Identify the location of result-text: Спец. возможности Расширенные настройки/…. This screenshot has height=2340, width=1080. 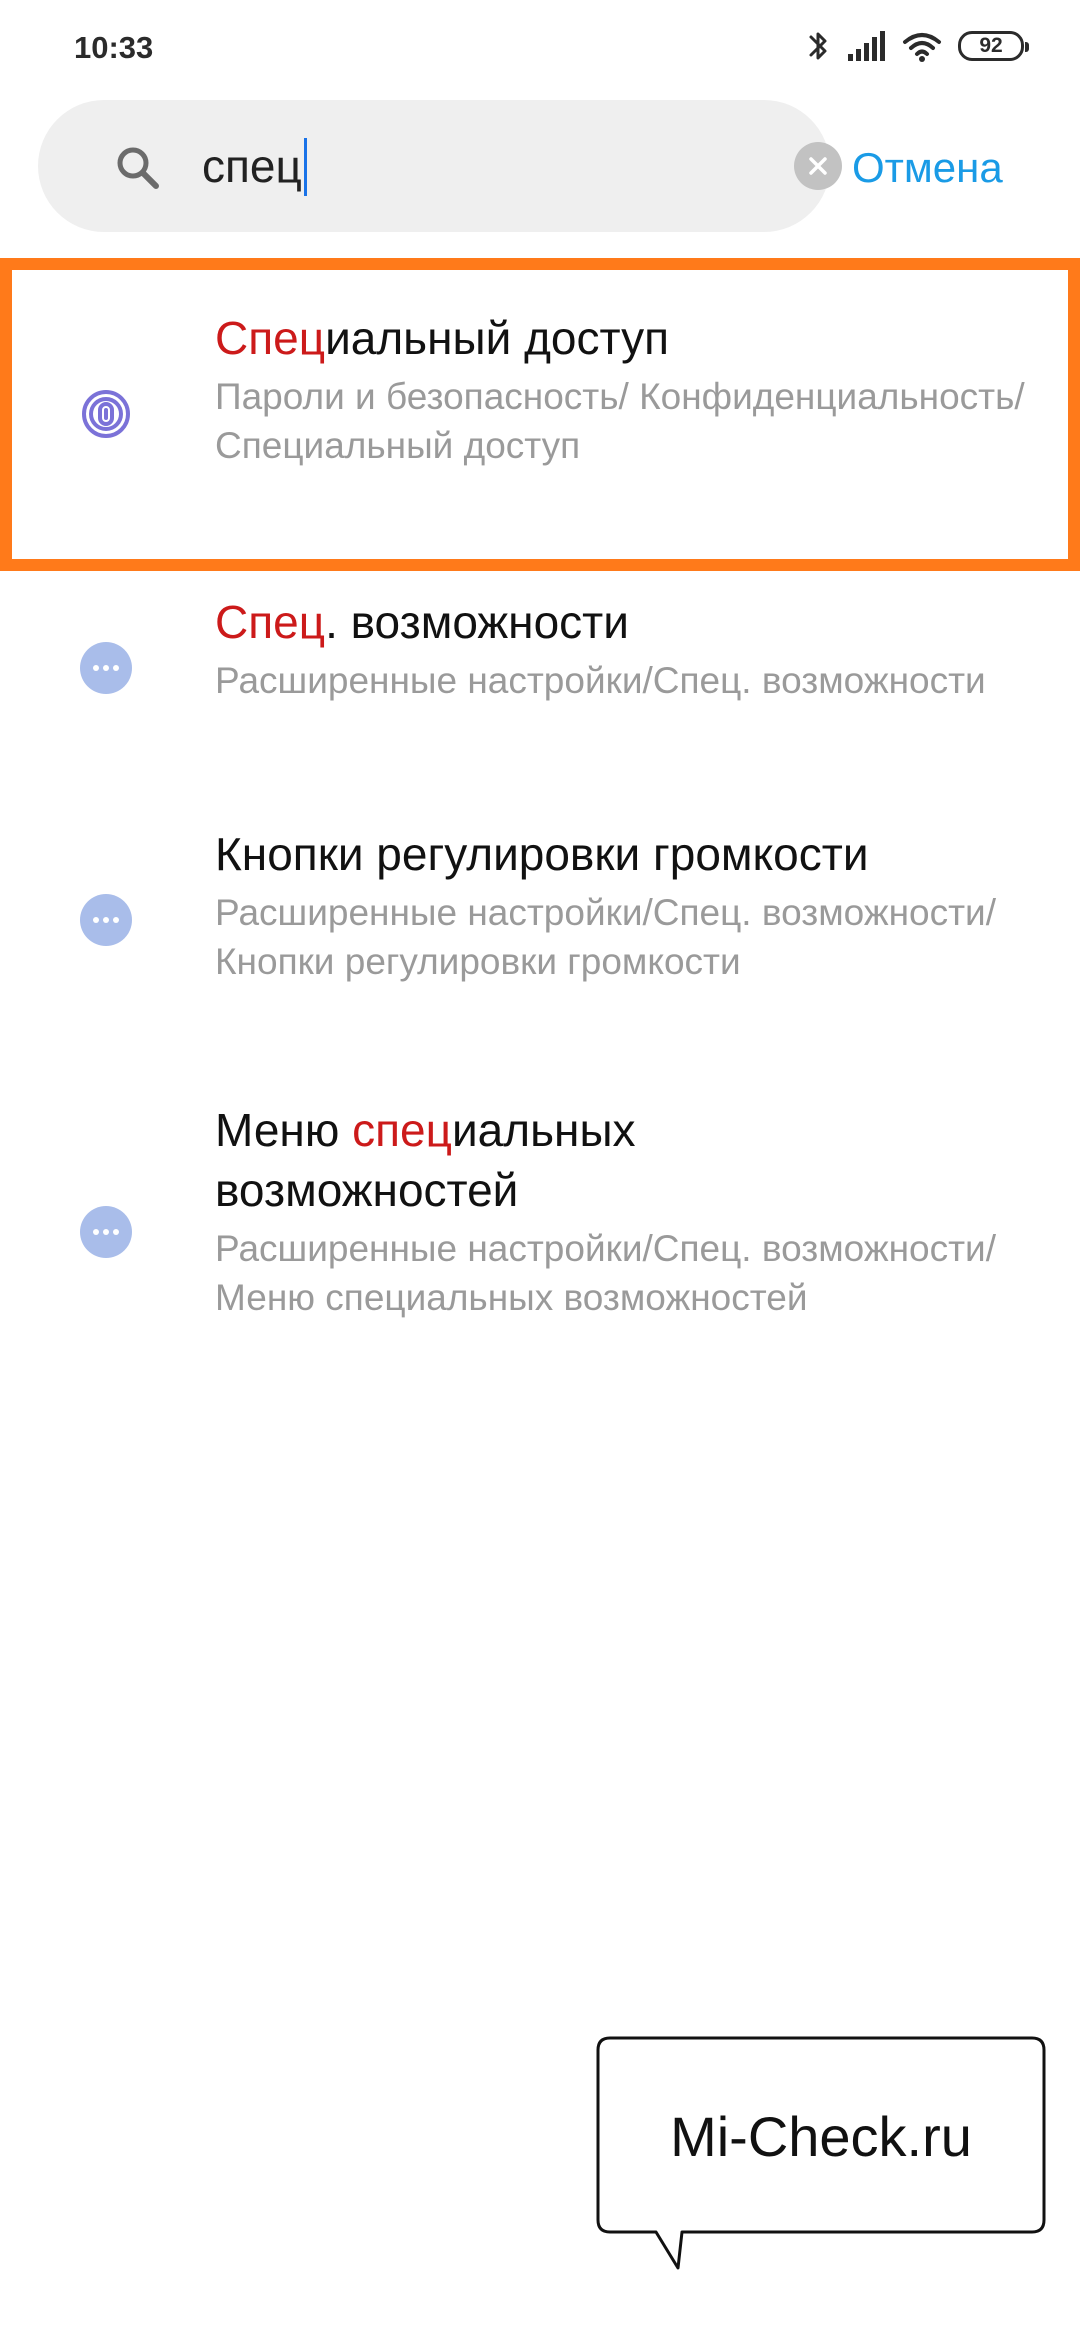
(625, 648).